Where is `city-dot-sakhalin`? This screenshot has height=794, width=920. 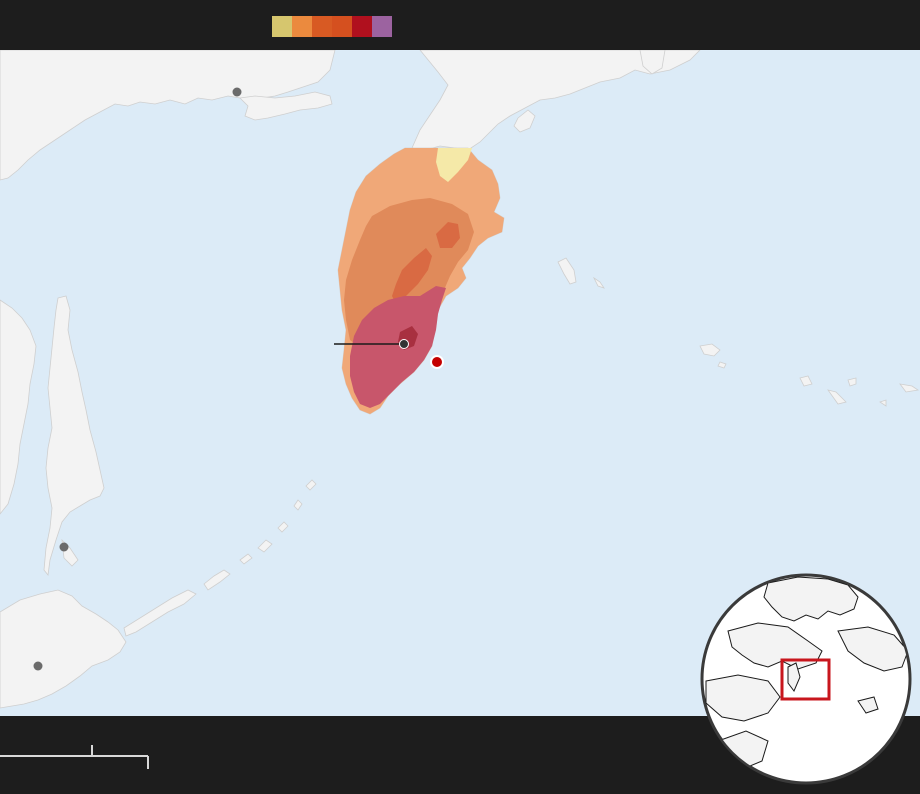
city-dot-sakhalin is located at coordinates (64, 547).